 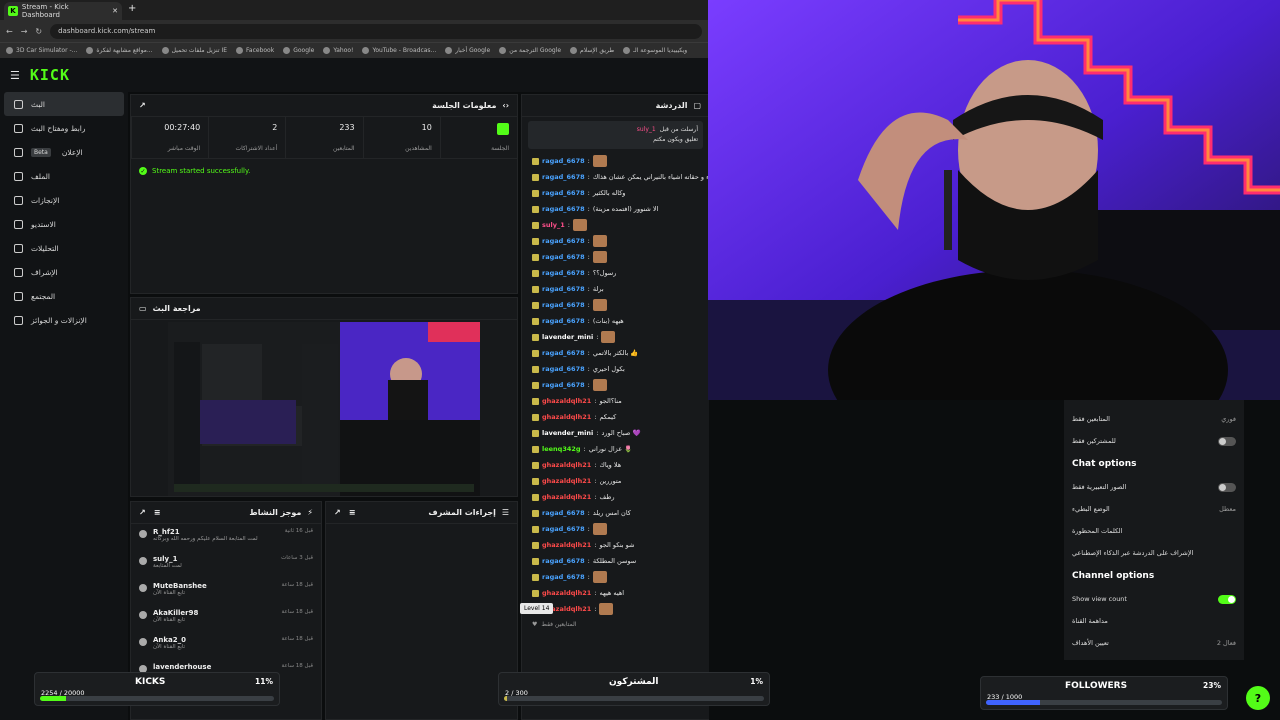 What do you see at coordinates (142, 105) in the screenshot?
I see `session-collapse-icon: ↗` at bounding box center [142, 105].